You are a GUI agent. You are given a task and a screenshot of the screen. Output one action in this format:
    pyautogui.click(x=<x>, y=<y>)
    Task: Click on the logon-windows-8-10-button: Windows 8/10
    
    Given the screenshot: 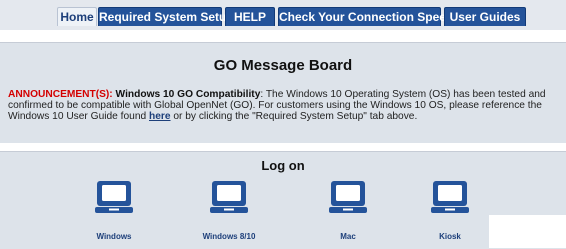 What is the action you would take?
    pyautogui.click(x=229, y=211)
    